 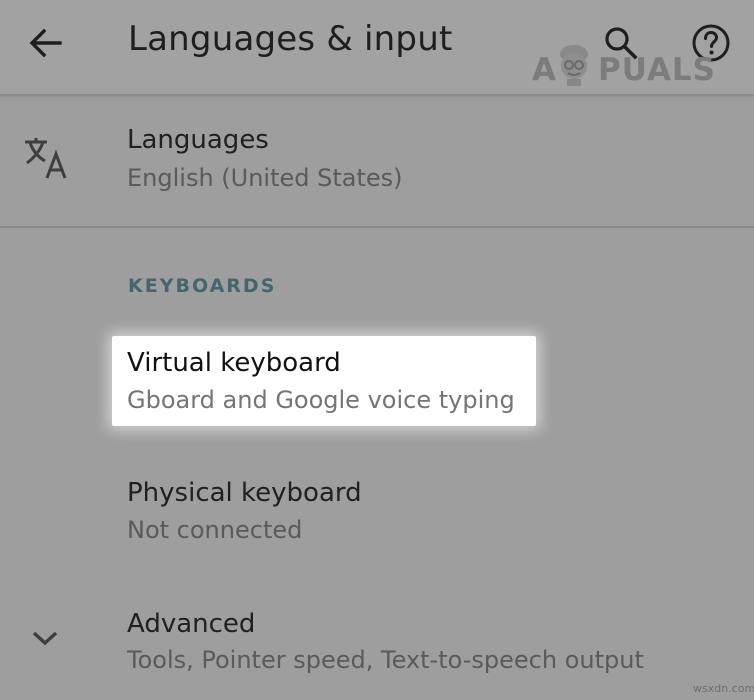 What do you see at coordinates (45, 638) in the screenshot?
I see `chevron-down-icon` at bounding box center [45, 638].